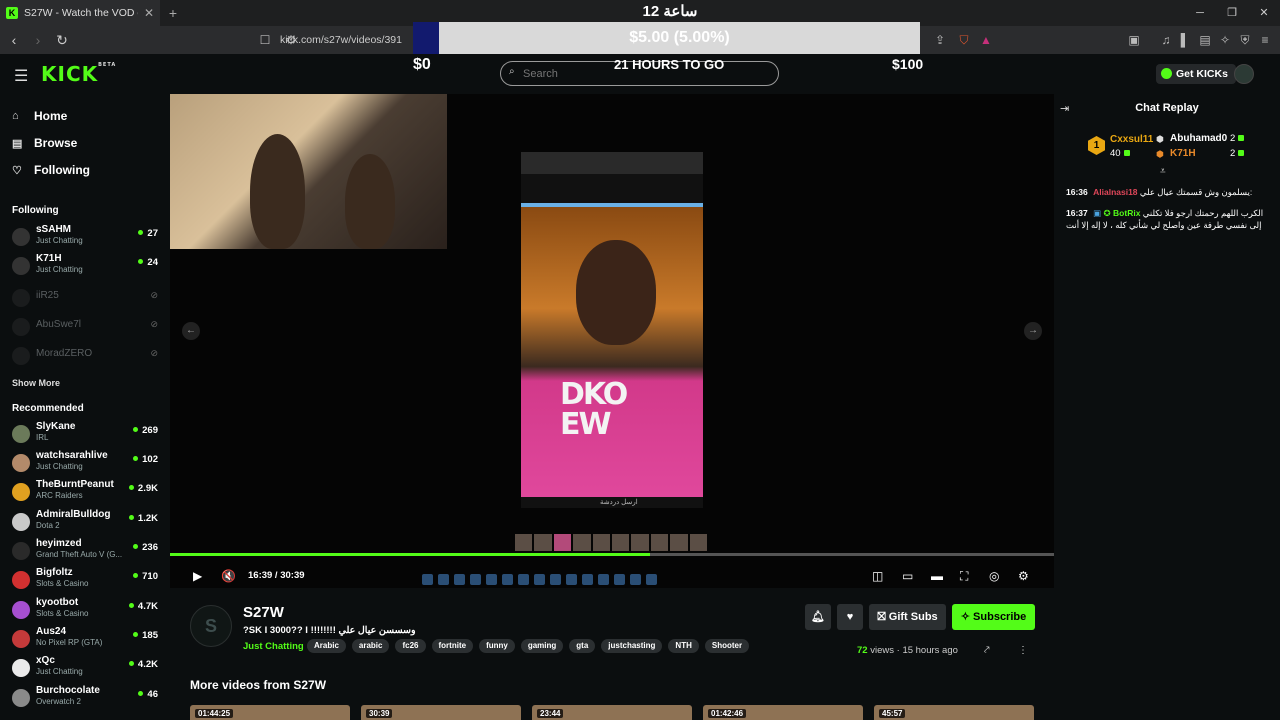 The image size is (1280, 720). Describe the element at coordinates (15, 116) in the screenshot. I see `home-icon: ⌂` at that location.